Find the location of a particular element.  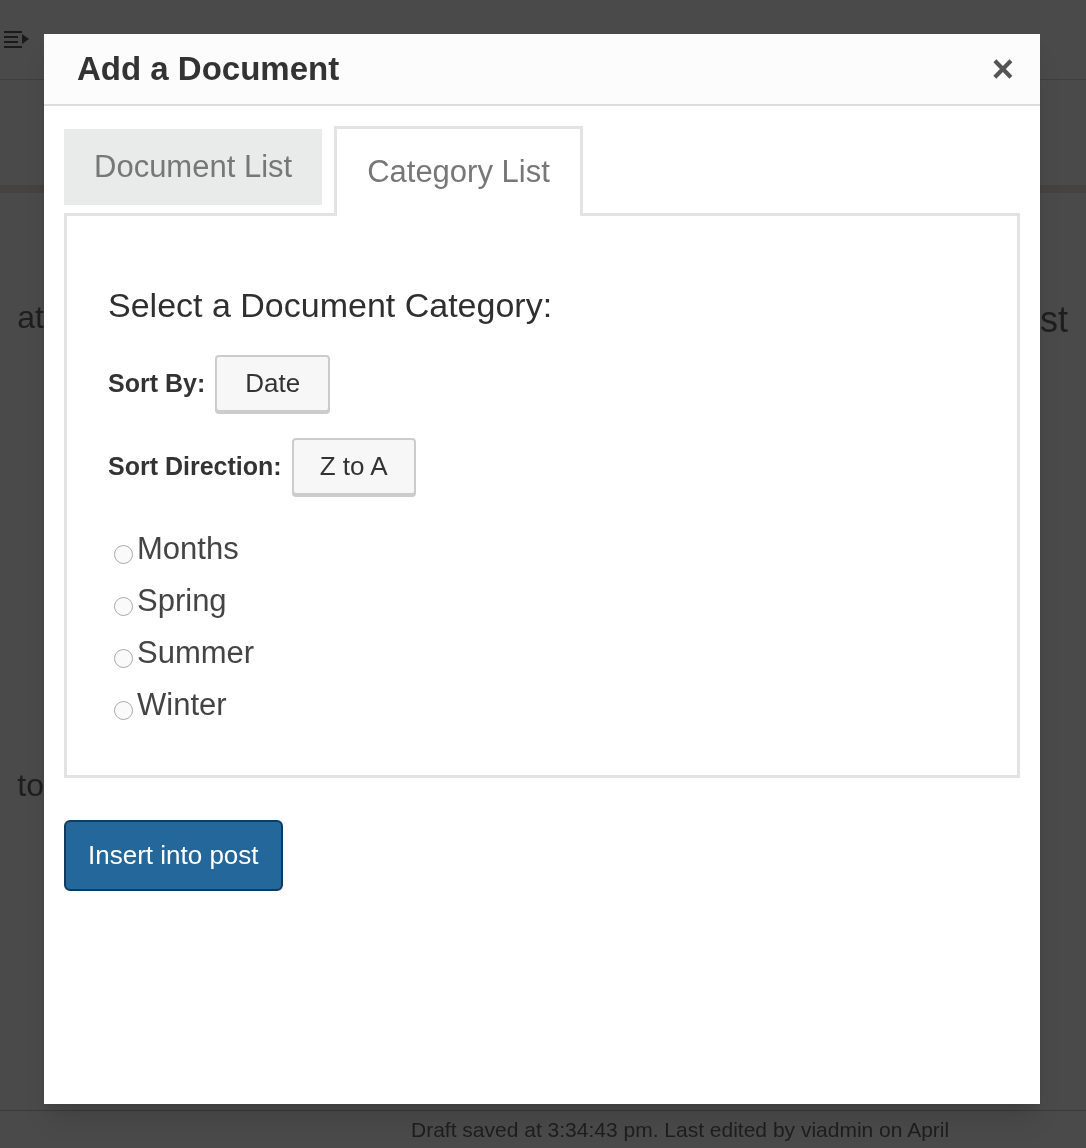

close-button: × is located at coordinates (1002, 69).